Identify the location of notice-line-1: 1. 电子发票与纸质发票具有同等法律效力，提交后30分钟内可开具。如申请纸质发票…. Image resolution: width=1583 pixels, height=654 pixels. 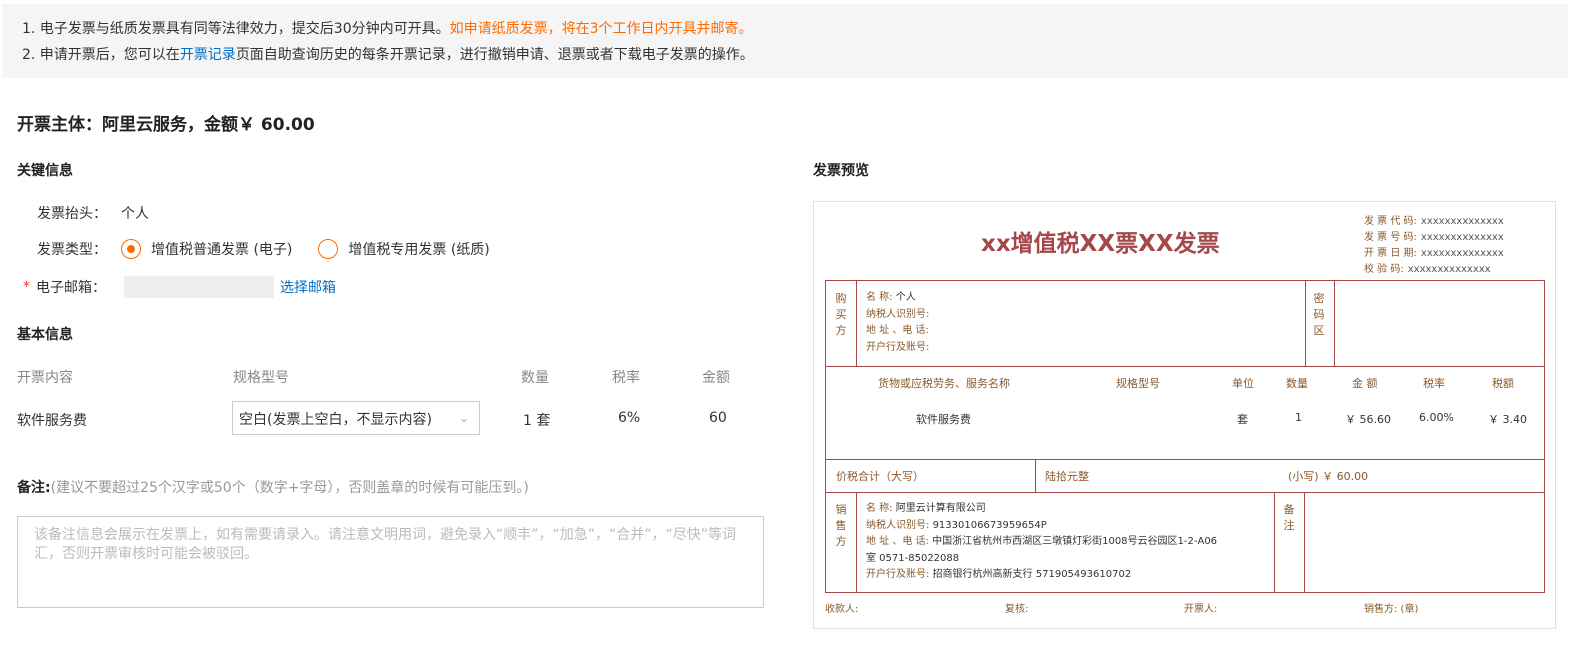
(795, 29).